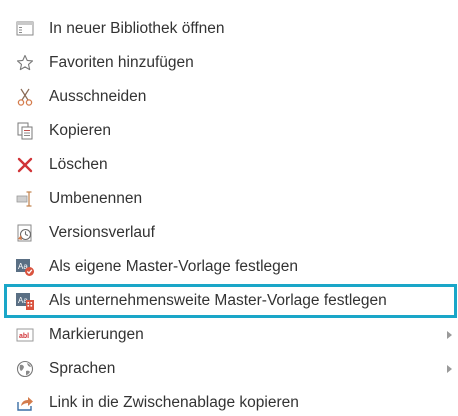 This screenshot has width=458, height=416. What do you see at coordinates (25, 233) in the screenshot?
I see `version-history-icon` at bounding box center [25, 233].